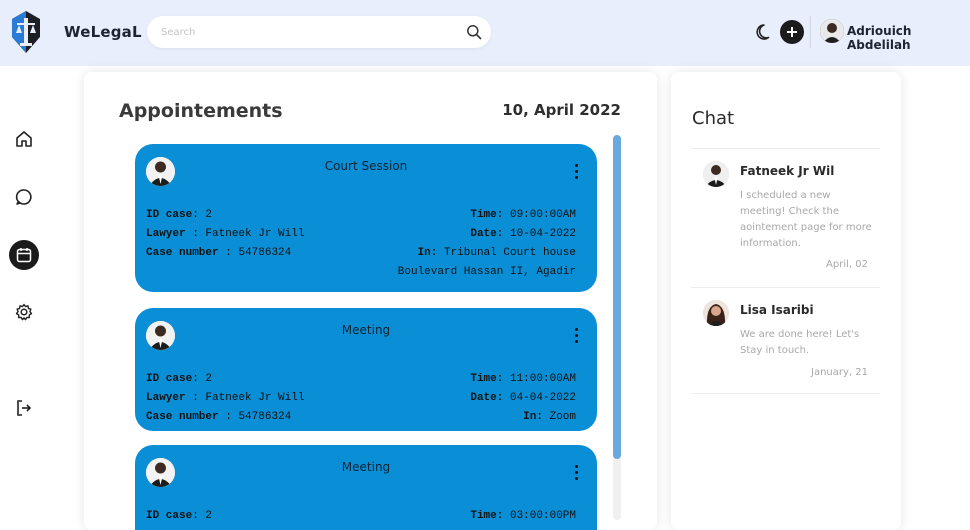 The width and height of the screenshot is (970, 530). What do you see at coordinates (24, 197) in the screenshot?
I see `chat-icon` at bounding box center [24, 197].